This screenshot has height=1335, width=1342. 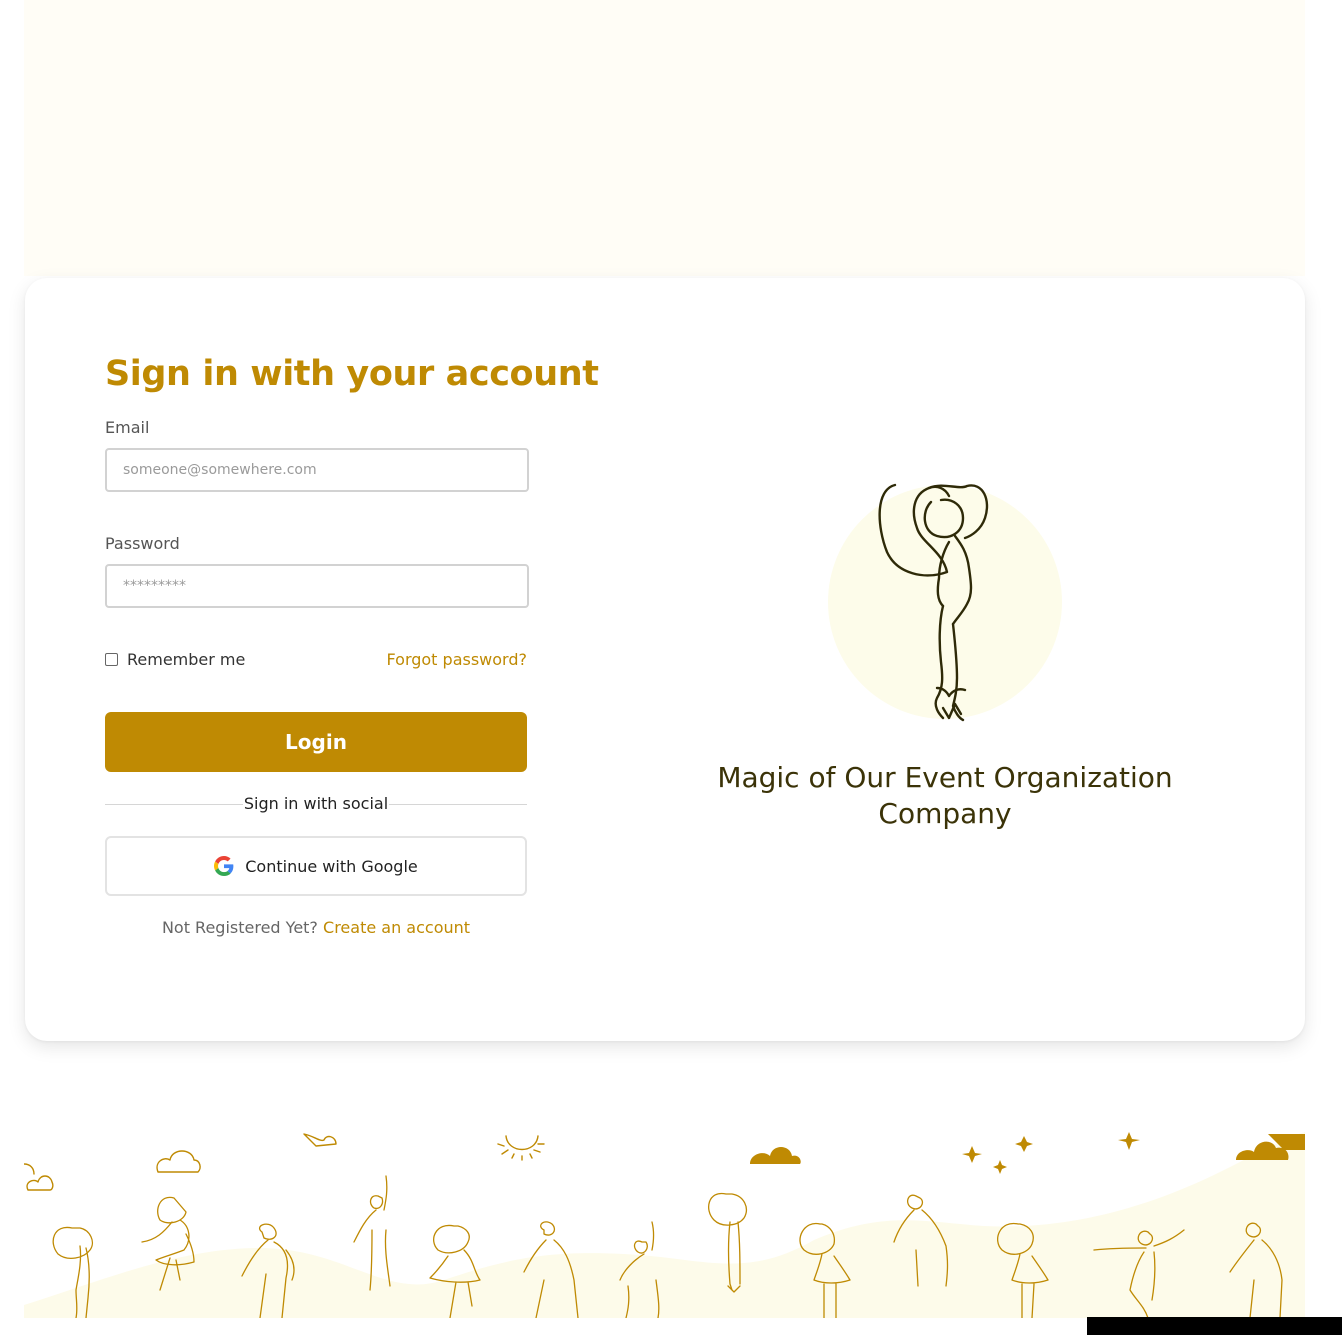 What do you see at coordinates (945, 795) in the screenshot?
I see `hero-title: Magic of Our Event Organization Company` at bounding box center [945, 795].